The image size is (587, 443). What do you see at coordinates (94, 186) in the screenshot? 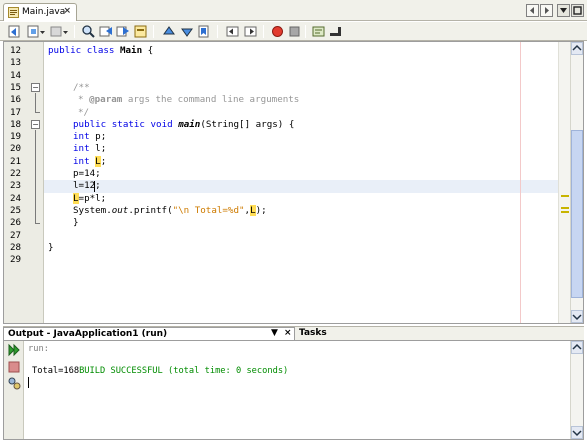
I see `text-caret` at bounding box center [94, 186].